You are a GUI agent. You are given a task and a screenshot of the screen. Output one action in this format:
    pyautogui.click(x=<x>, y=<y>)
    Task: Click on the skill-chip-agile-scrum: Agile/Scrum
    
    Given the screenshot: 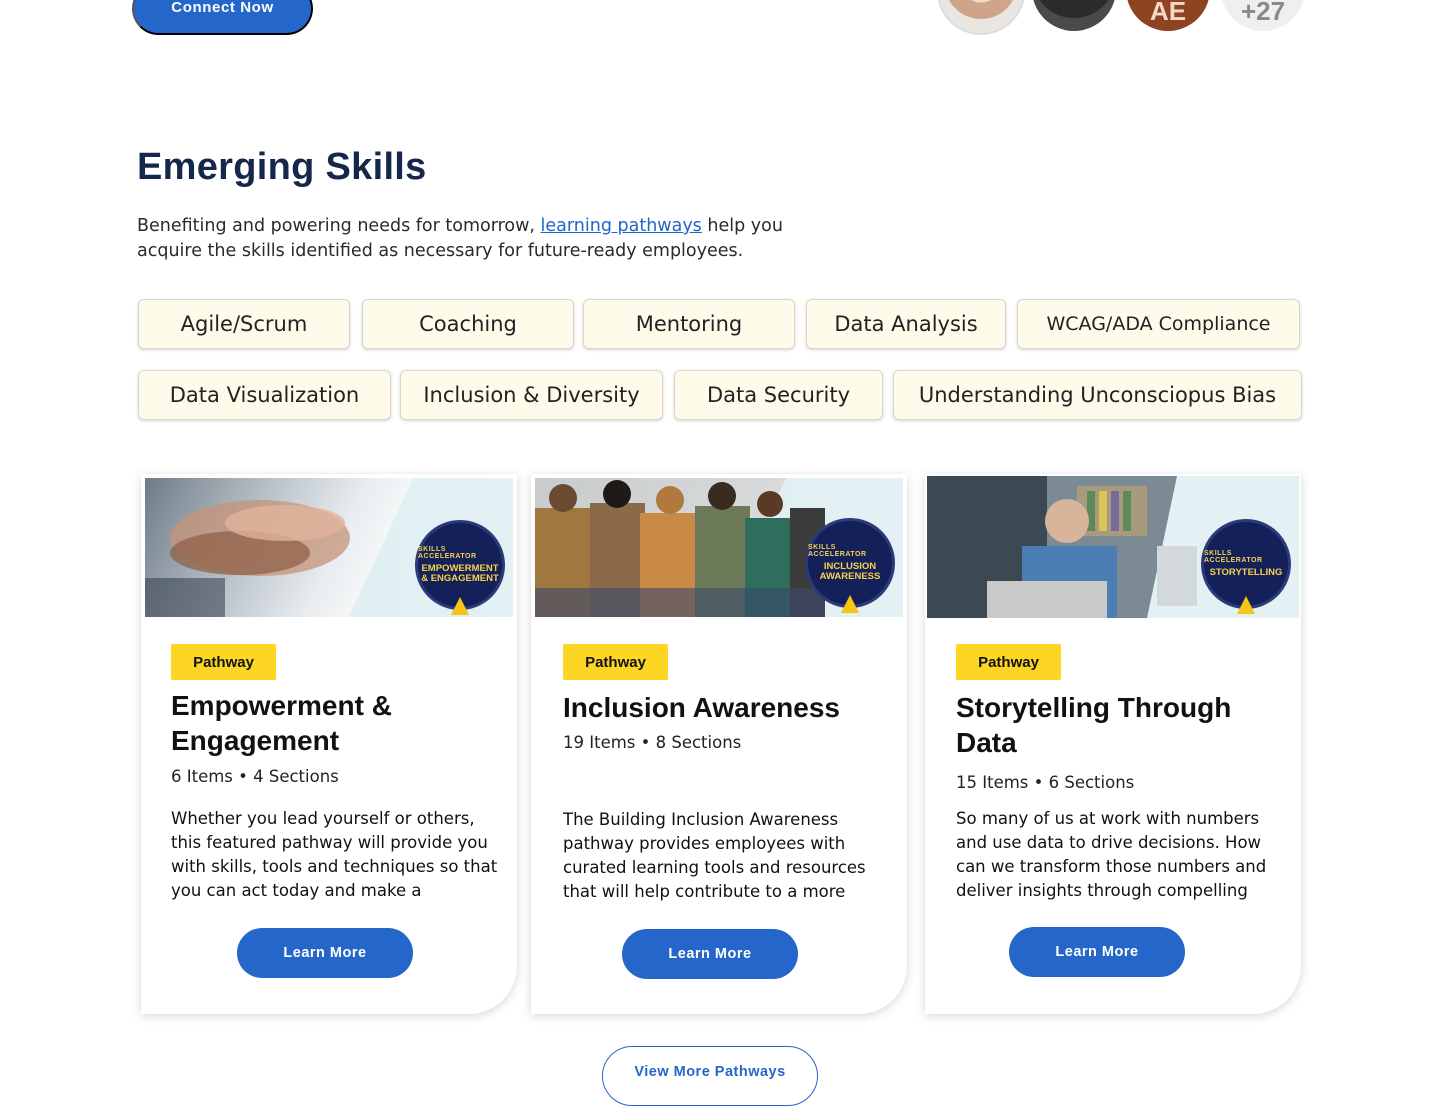 What is the action you would take?
    pyautogui.click(x=244, y=324)
    